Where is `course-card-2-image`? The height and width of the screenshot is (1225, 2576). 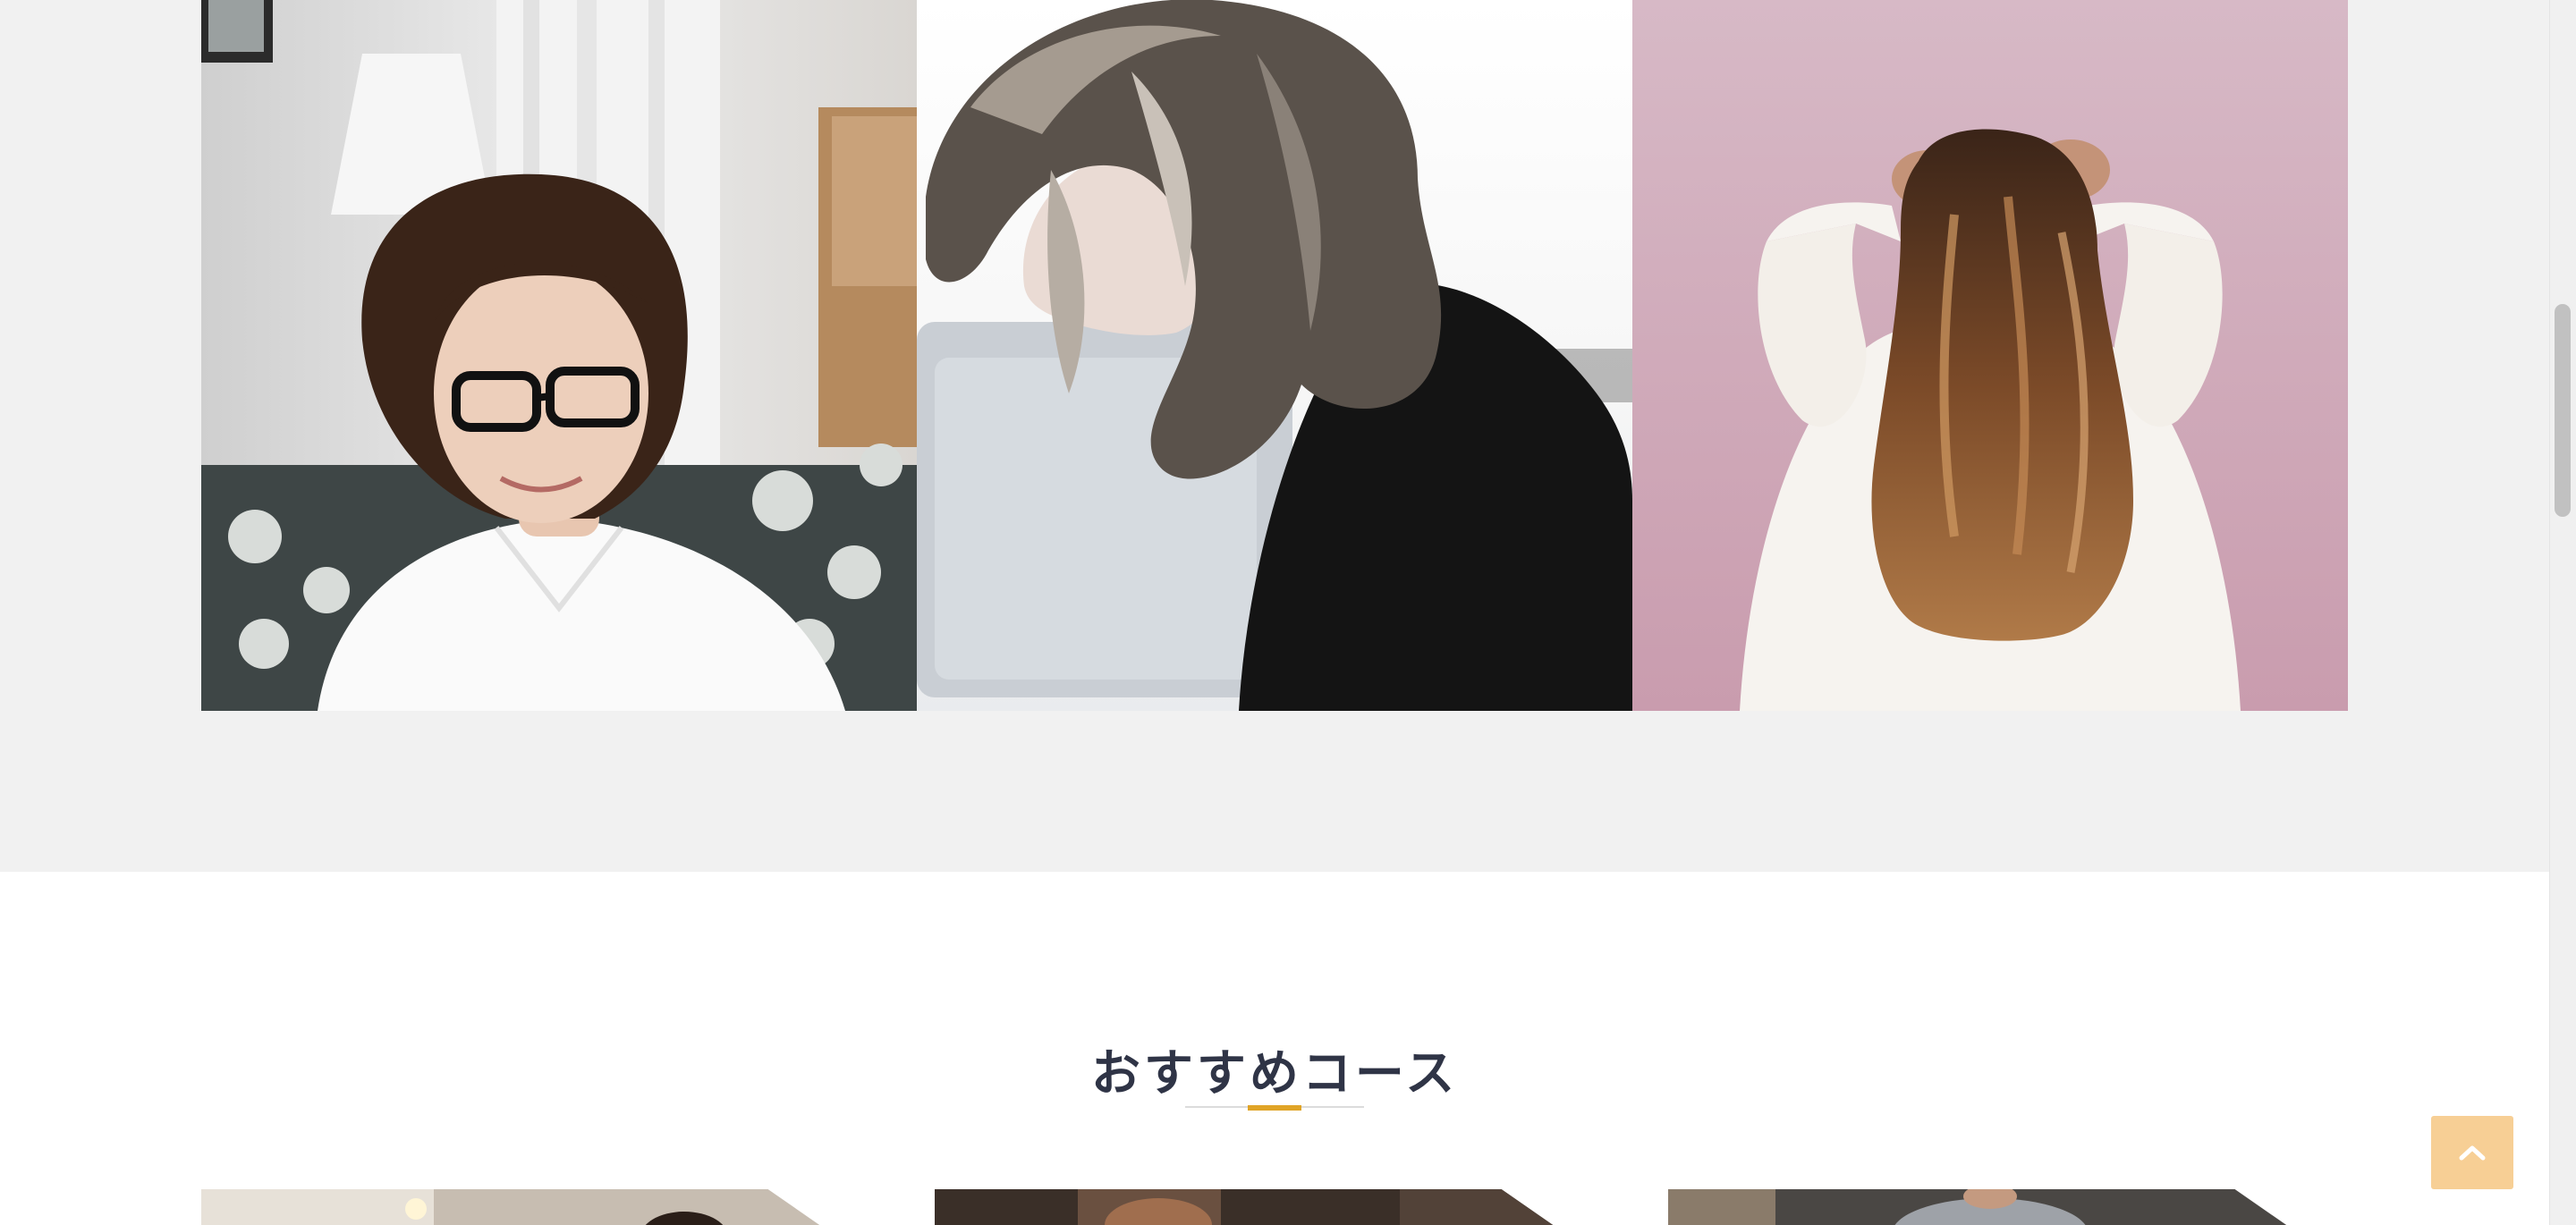 course-card-2-image is located at coordinates (1257, 1207).